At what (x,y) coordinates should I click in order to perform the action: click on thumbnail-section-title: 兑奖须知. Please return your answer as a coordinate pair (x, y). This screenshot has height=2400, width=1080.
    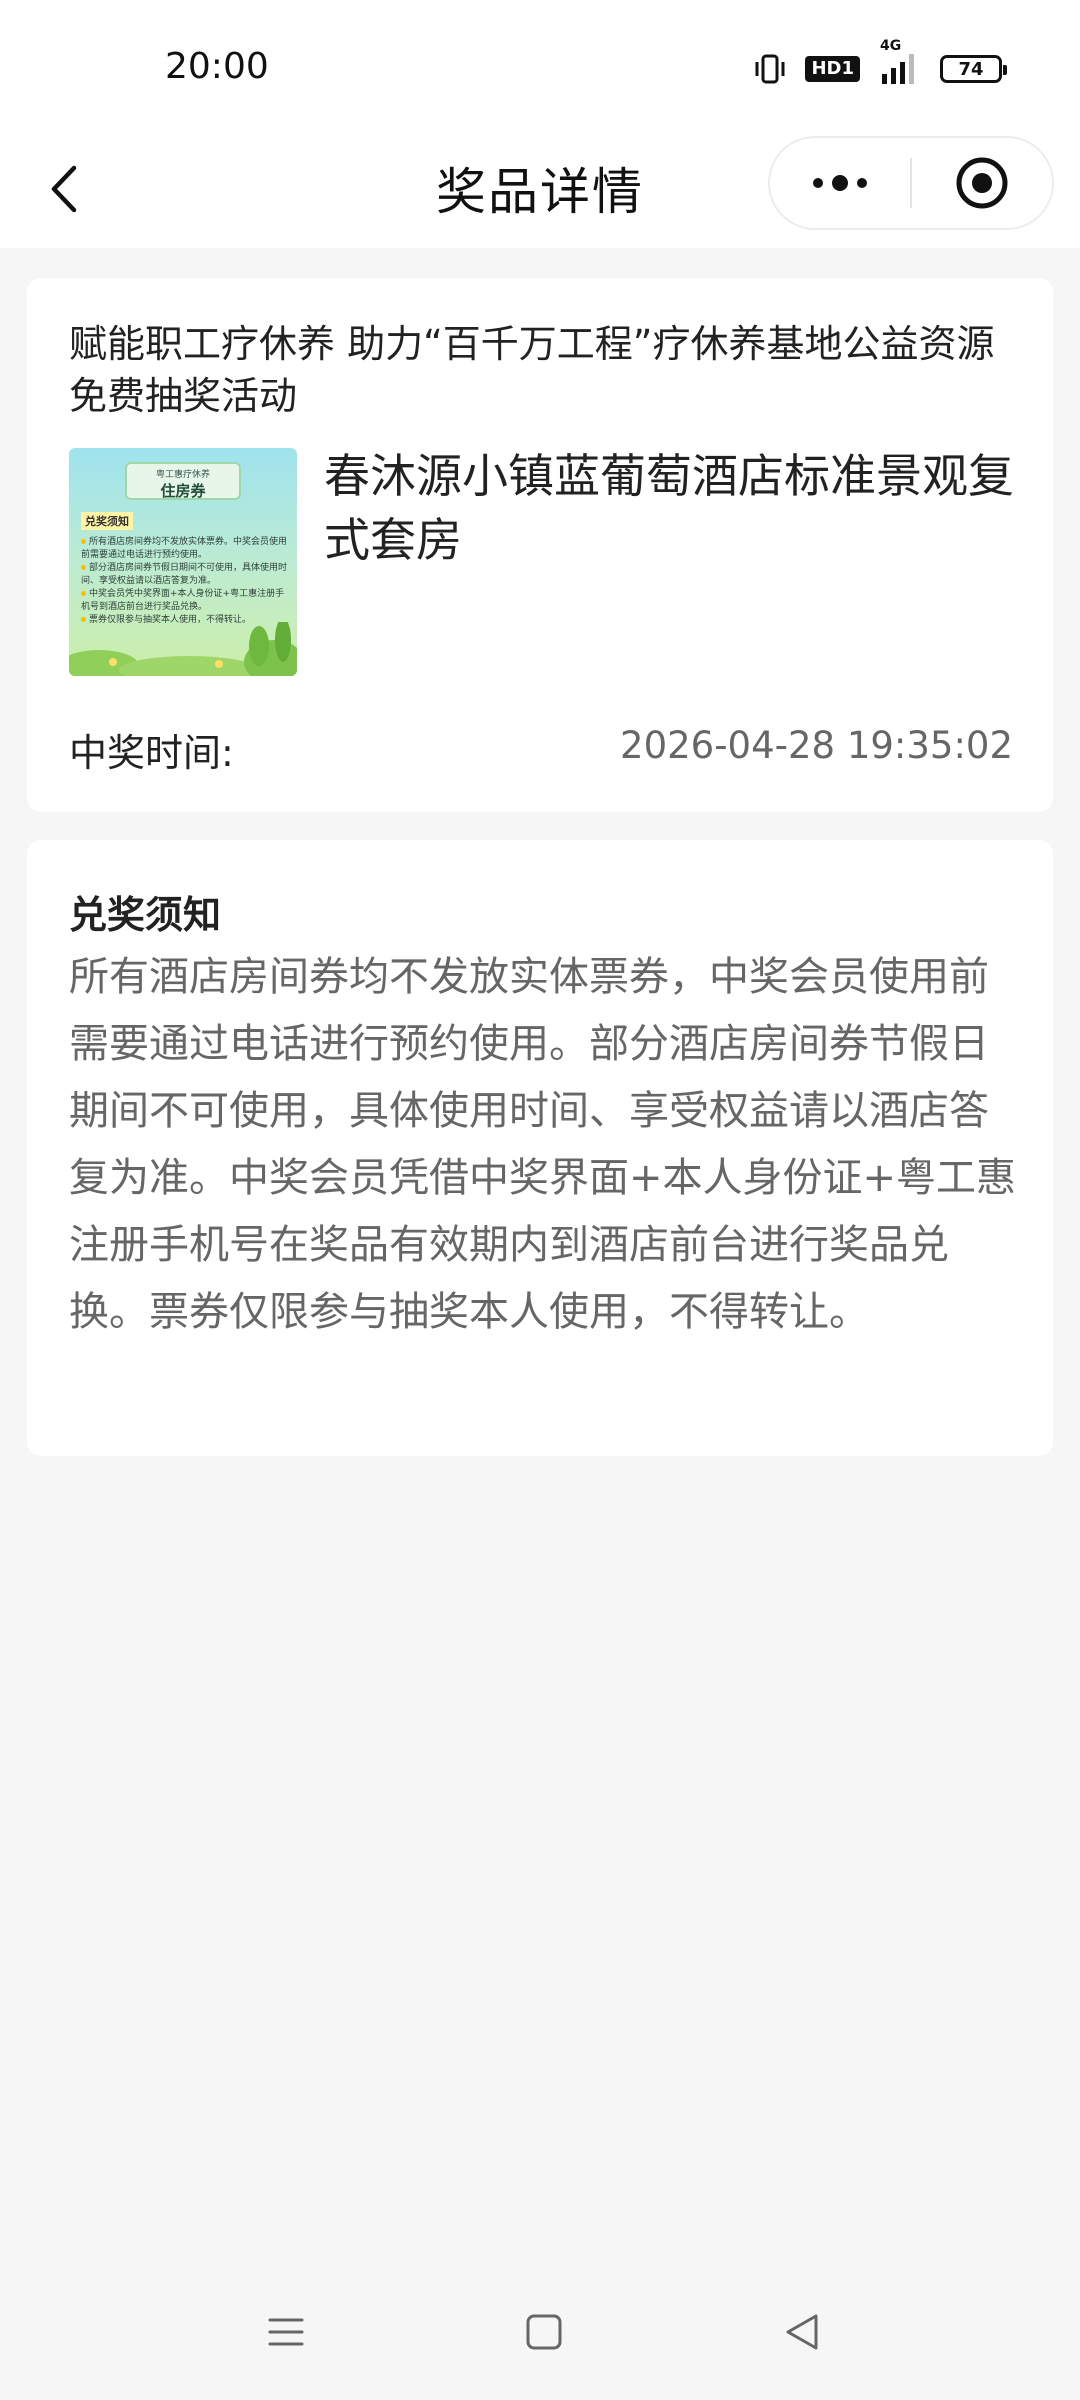
    Looking at the image, I should click on (107, 521).